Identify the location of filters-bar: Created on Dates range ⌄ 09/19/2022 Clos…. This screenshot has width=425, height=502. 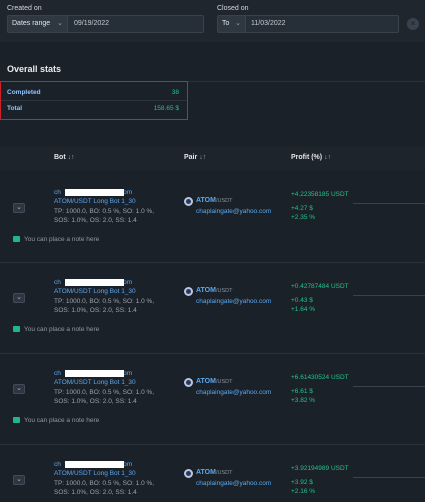
(212, 21).